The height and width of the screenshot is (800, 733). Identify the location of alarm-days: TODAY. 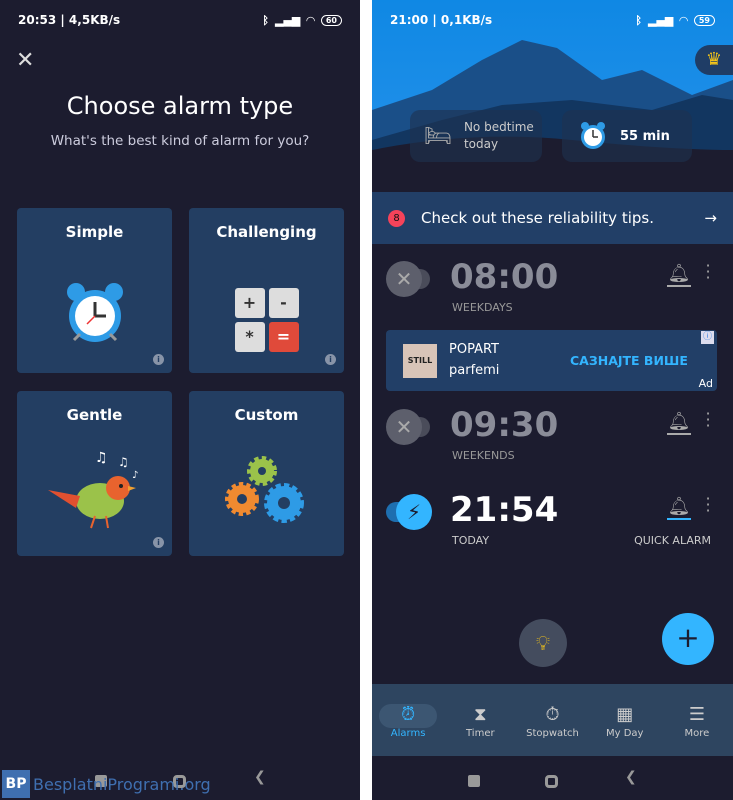
(471, 540).